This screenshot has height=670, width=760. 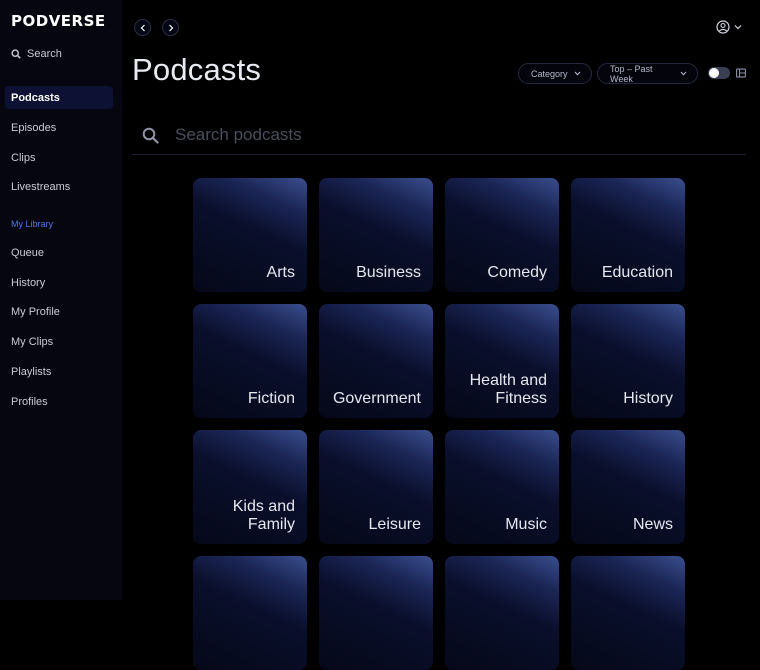 I want to click on category-label: Kids and Family, so click(x=263, y=515).